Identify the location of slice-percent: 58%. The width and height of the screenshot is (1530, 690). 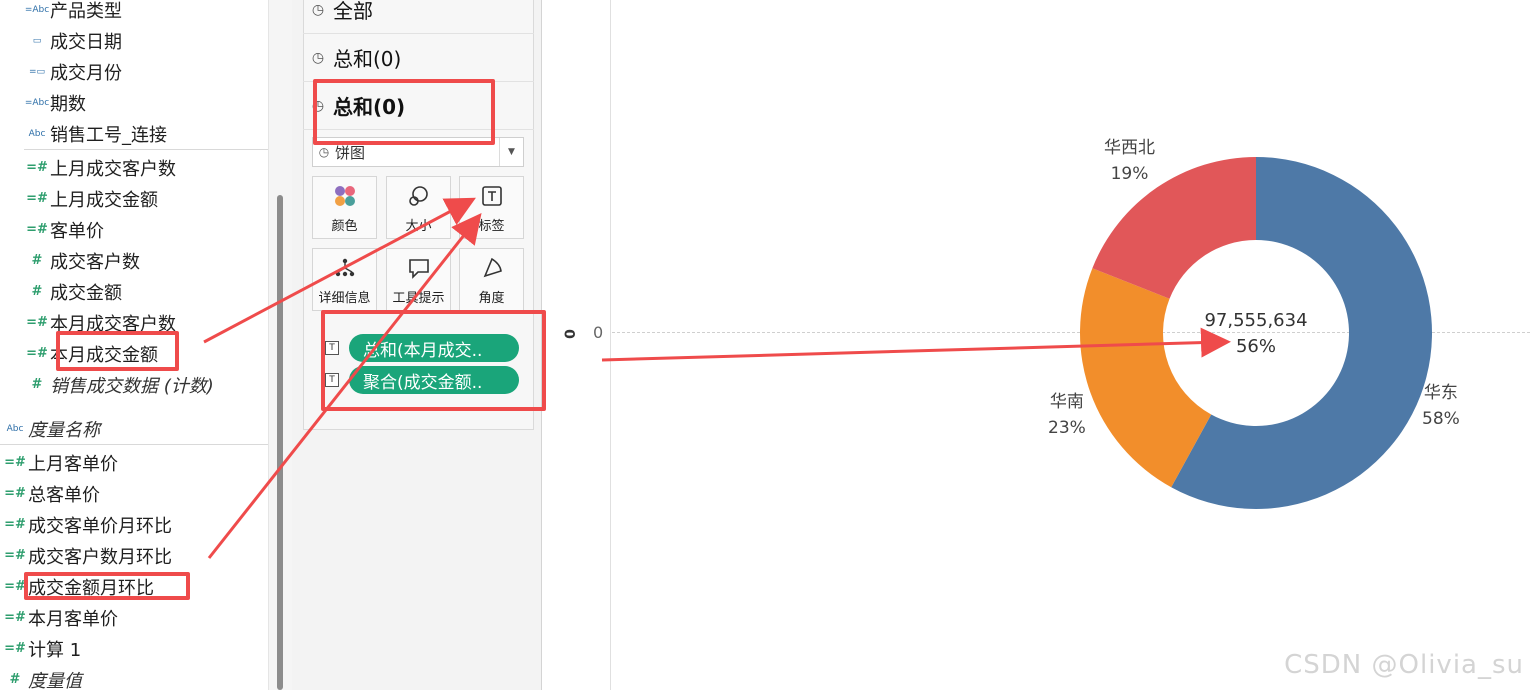
(1441, 419).